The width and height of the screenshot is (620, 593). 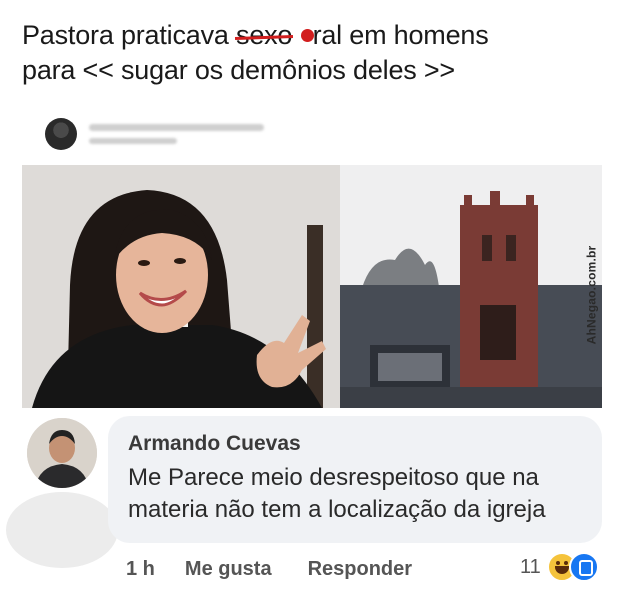 I want to click on headline-part3: ral em homens, so click(x=400, y=35).